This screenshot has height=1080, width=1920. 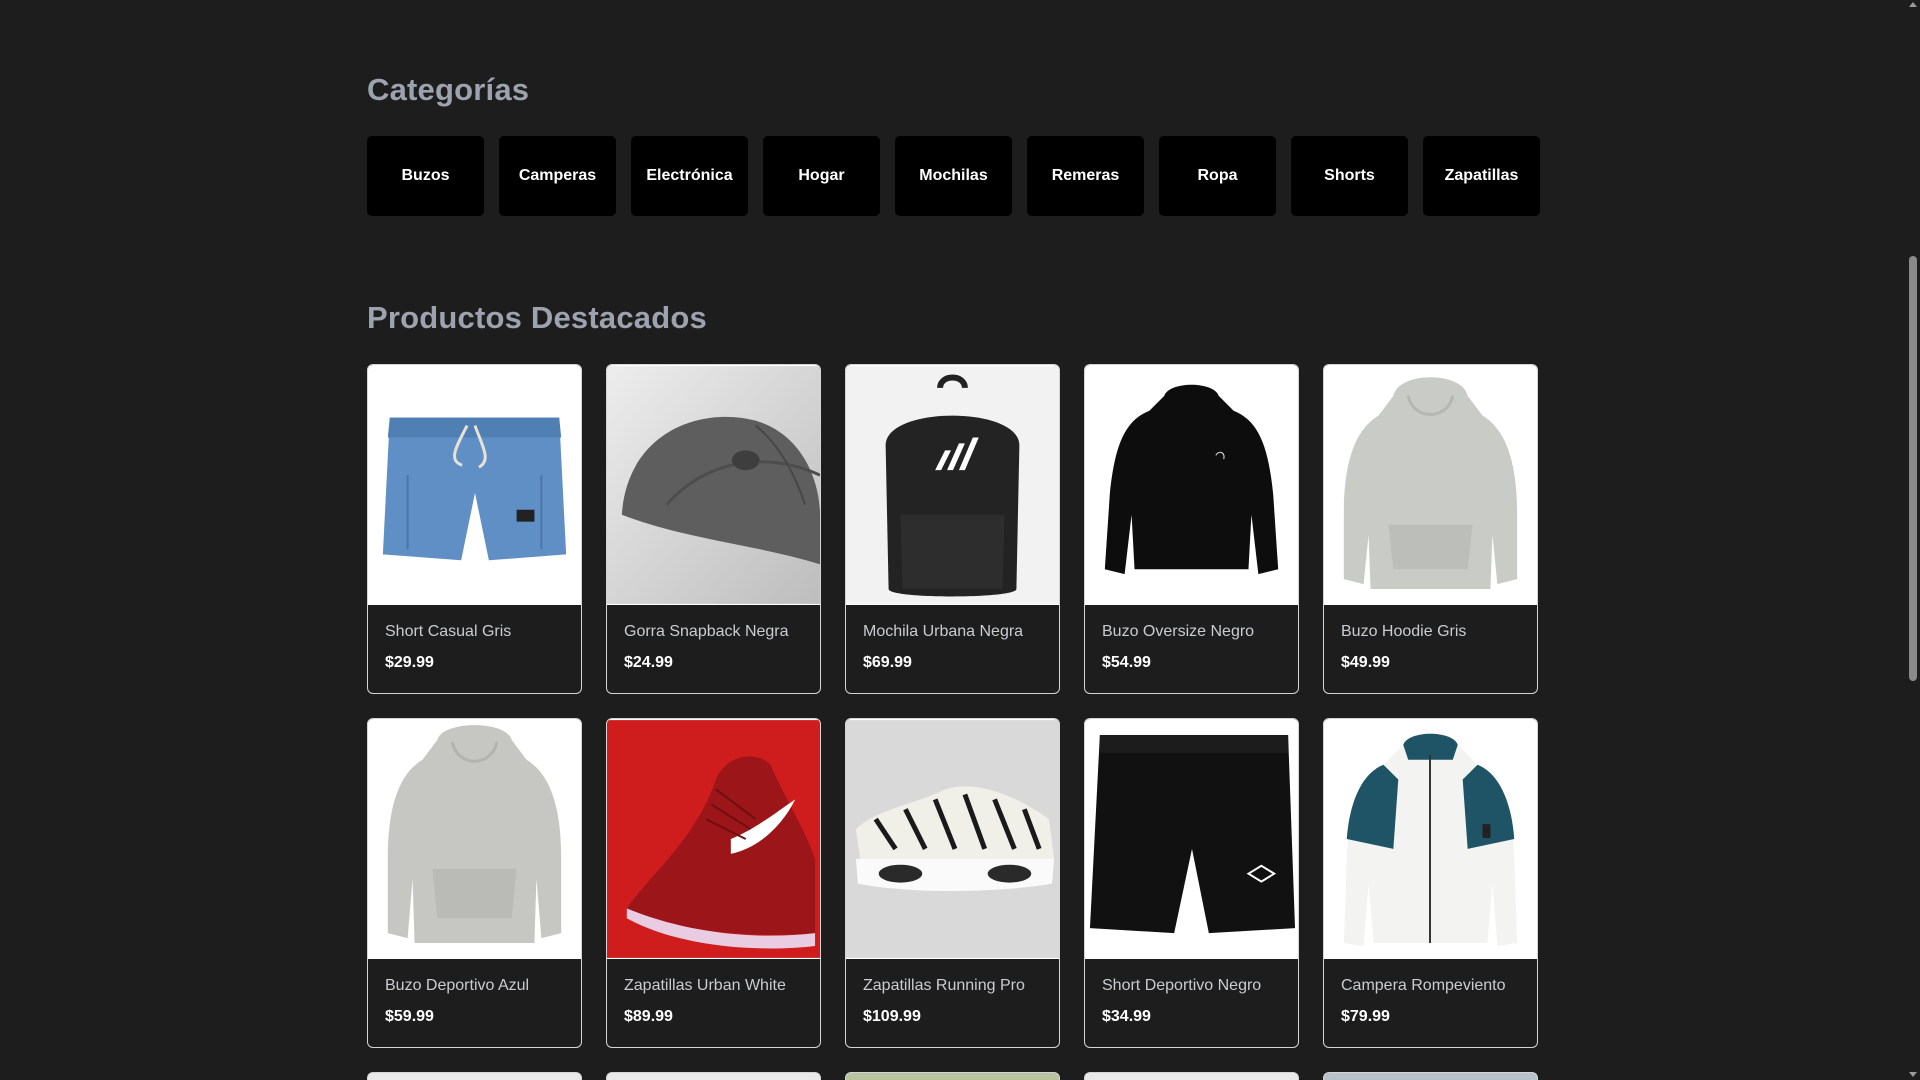 What do you see at coordinates (952, 485) in the screenshot?
I see `backpack-image` at bounding box center [952, 485].